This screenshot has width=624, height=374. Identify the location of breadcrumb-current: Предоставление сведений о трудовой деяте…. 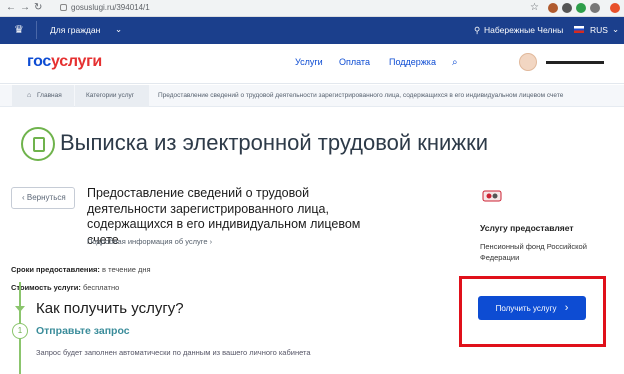
(361, 95).